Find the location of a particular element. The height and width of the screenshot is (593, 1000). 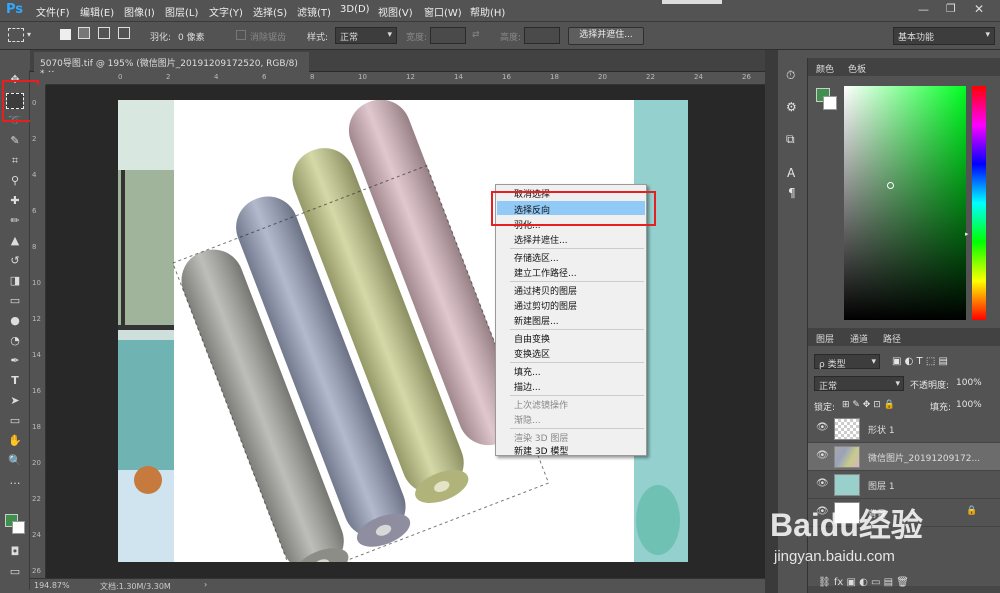

ctx-transform-selection: 变换选区 is located at coordinates (532, 353).